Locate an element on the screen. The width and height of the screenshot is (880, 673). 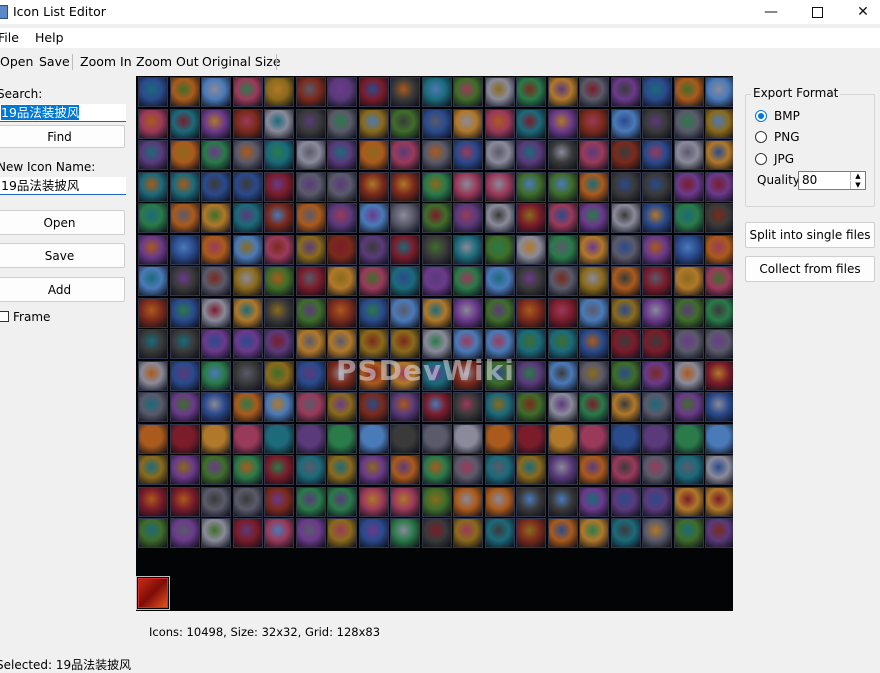
save-button: Save is located at coordinates (62, 255).